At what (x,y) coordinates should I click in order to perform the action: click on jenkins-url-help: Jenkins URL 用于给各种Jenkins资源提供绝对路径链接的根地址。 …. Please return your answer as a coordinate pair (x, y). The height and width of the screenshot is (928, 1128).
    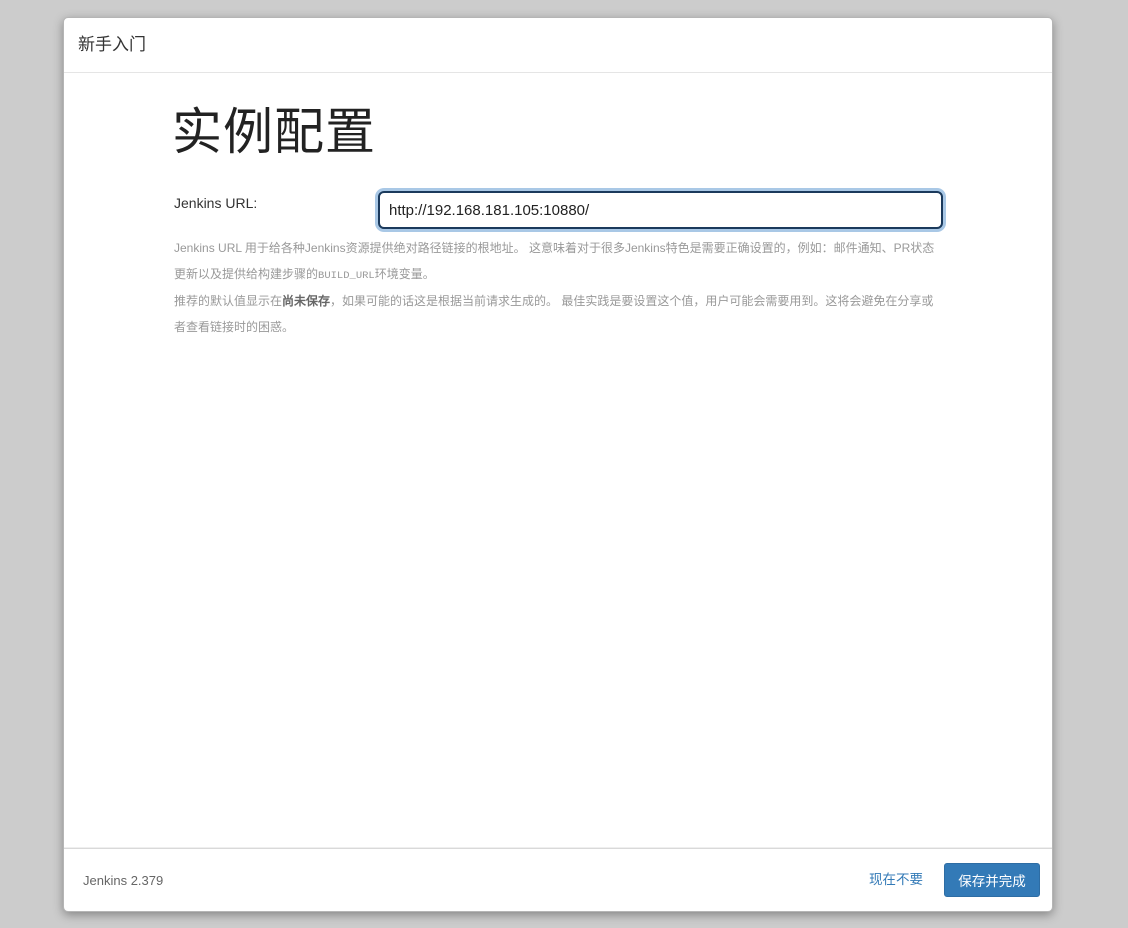
    Looking at the image, I should click on (559, 288).